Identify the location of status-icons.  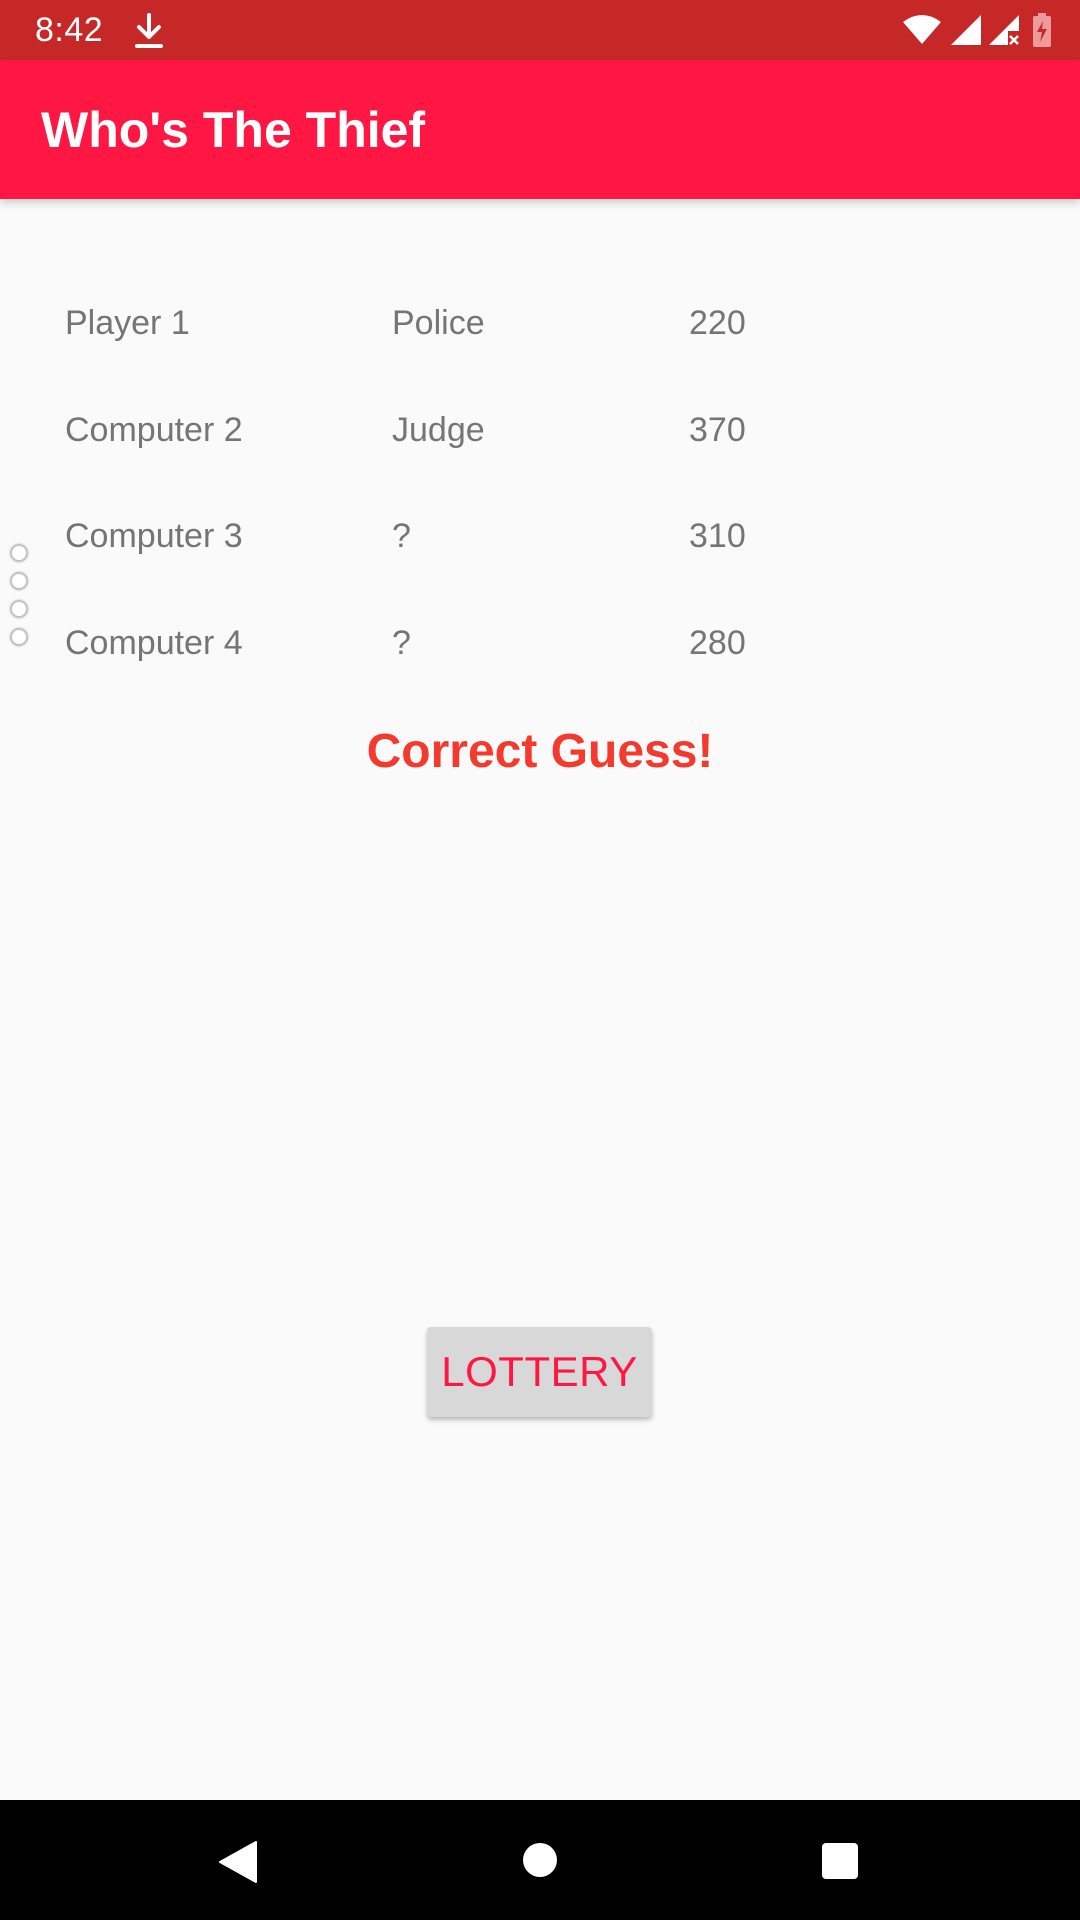
(977, 30).